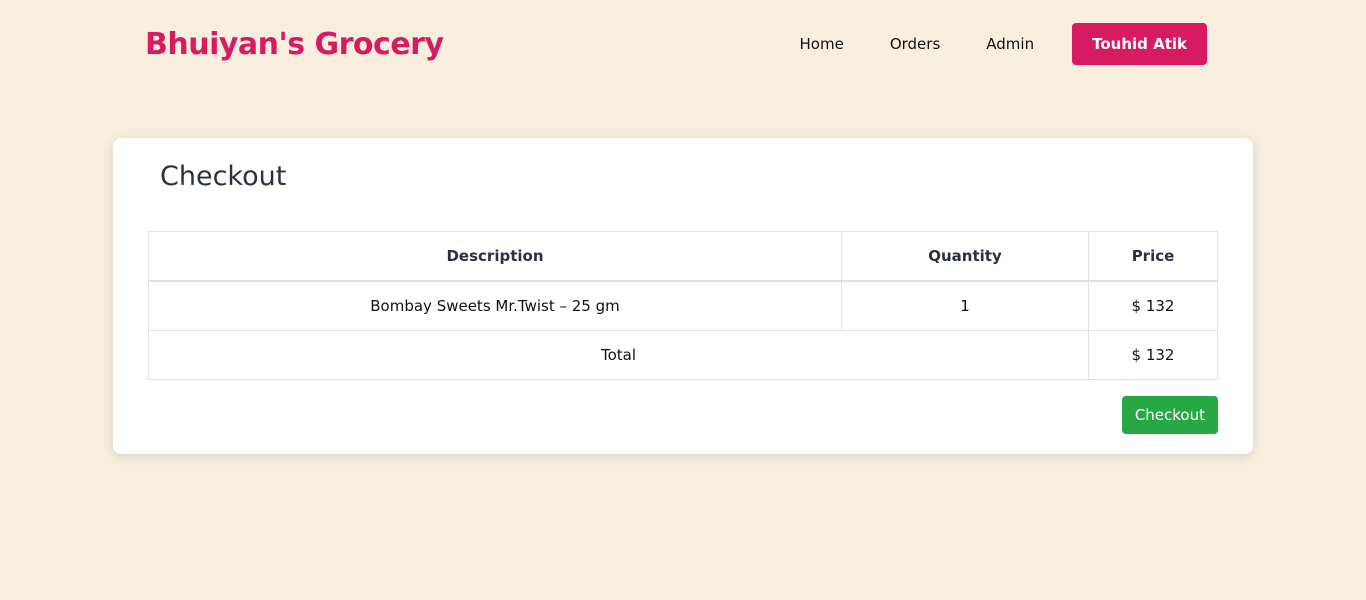  I want to click on column-header-description: Description, so click(495, 256).